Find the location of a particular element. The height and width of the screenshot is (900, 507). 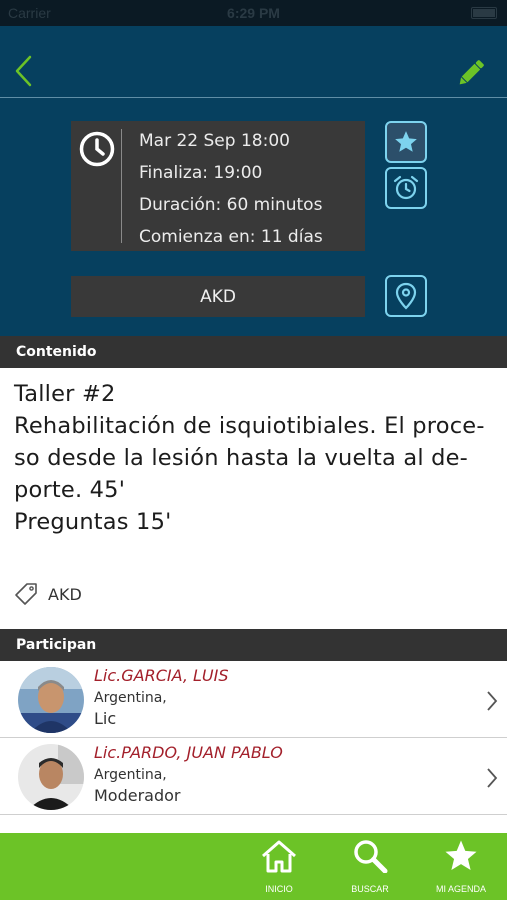

schedule-divider is located at coordinates (121, 186).